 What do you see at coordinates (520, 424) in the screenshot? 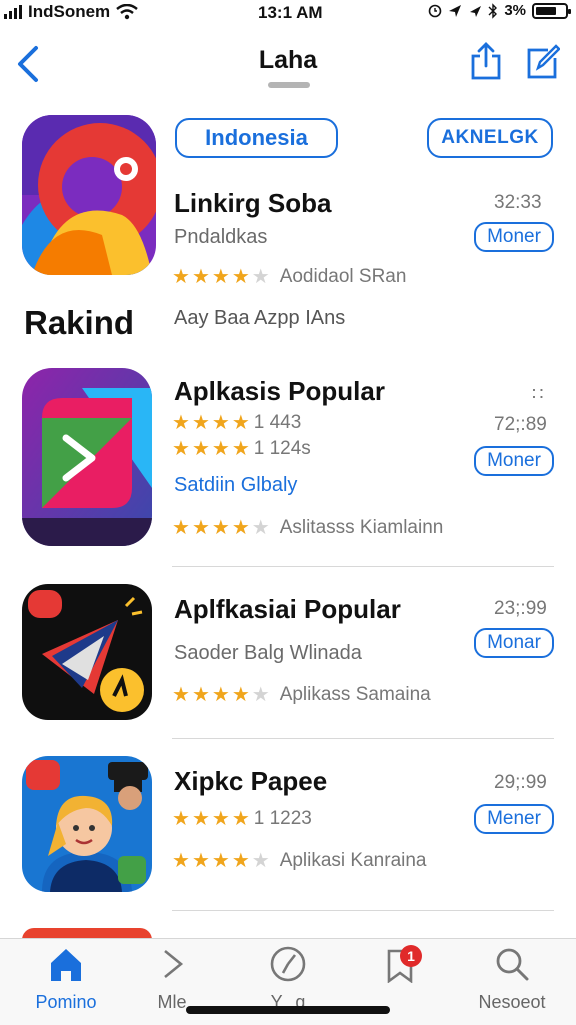
I see `app-1-size: 72;:89` at bounding box center [520, 424].